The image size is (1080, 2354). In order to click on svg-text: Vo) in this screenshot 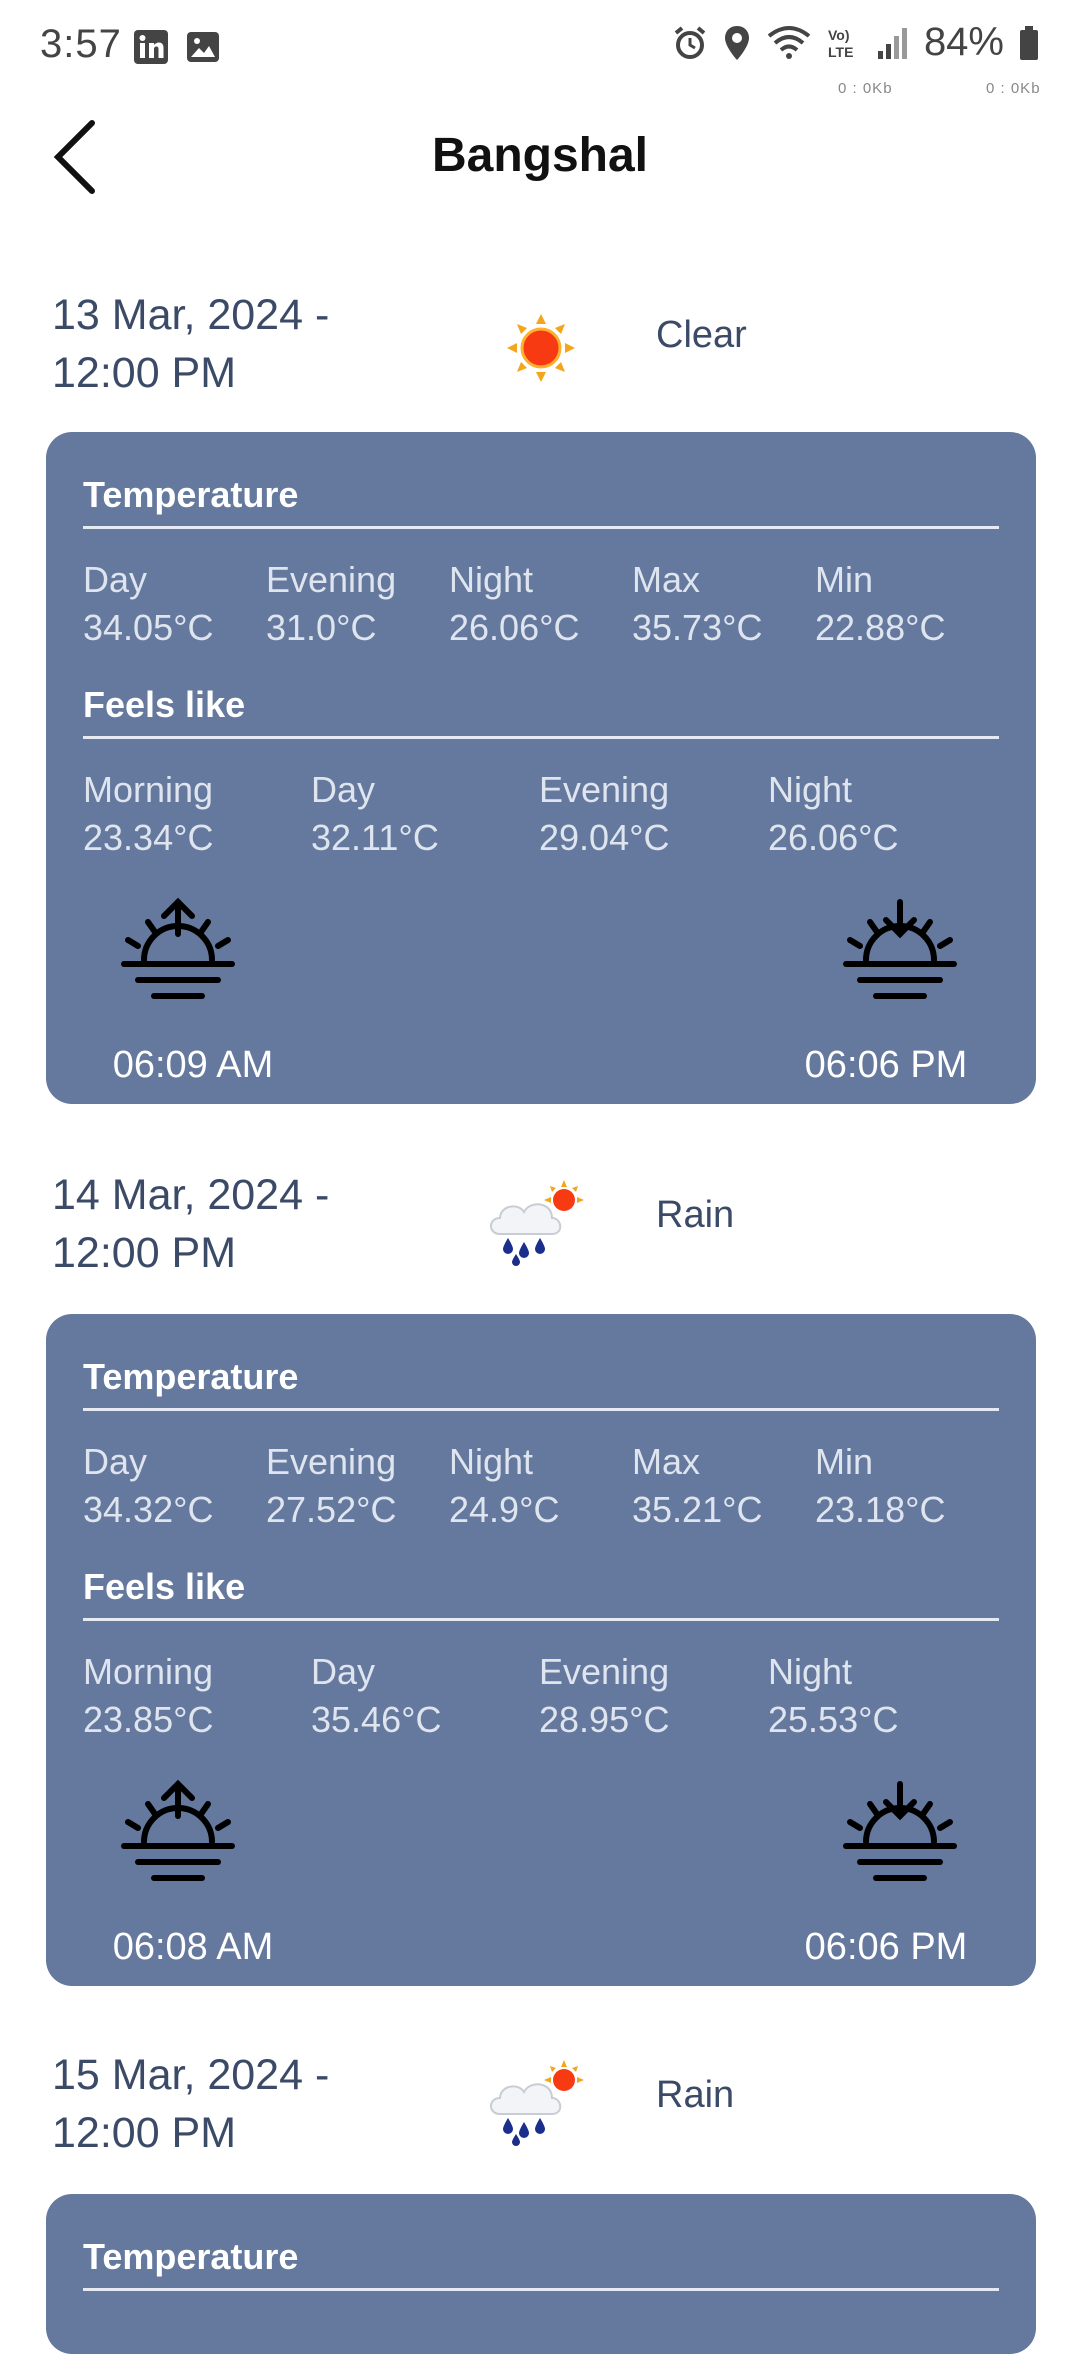, I will do `click(839, 35)`.